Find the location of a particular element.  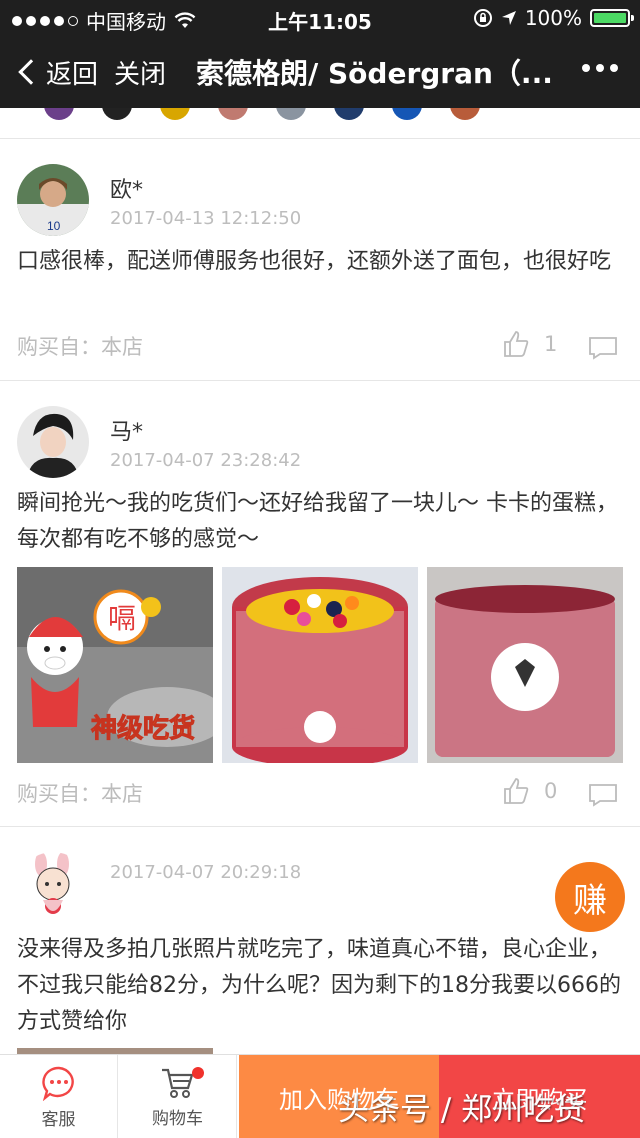

earn-button: 赚 is located at coordinates (590, 897).